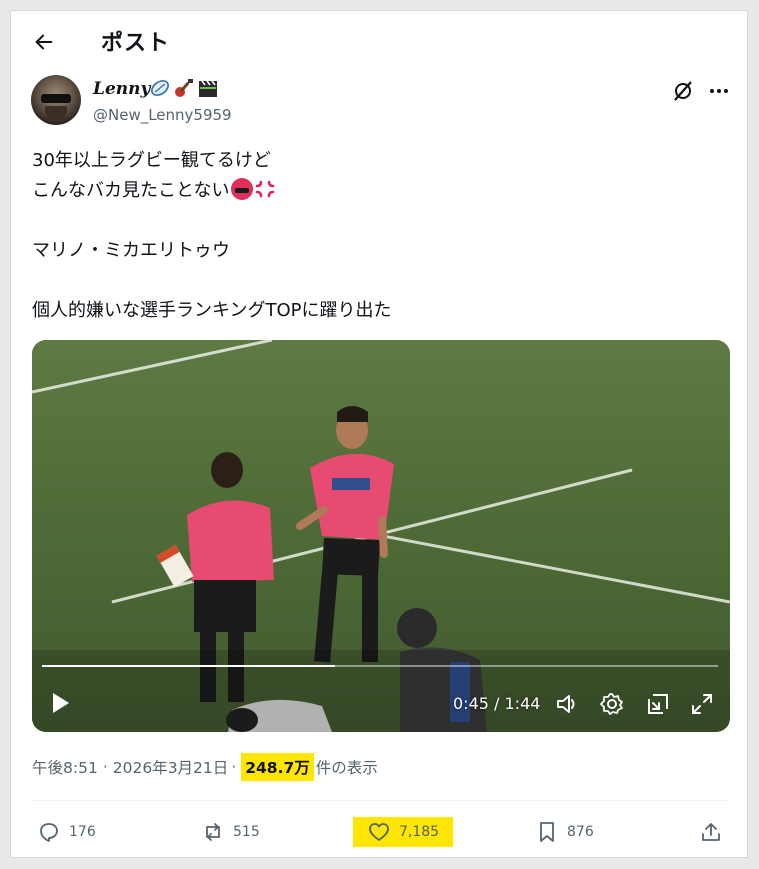  I want to click on share-icon, so click(711, 832).